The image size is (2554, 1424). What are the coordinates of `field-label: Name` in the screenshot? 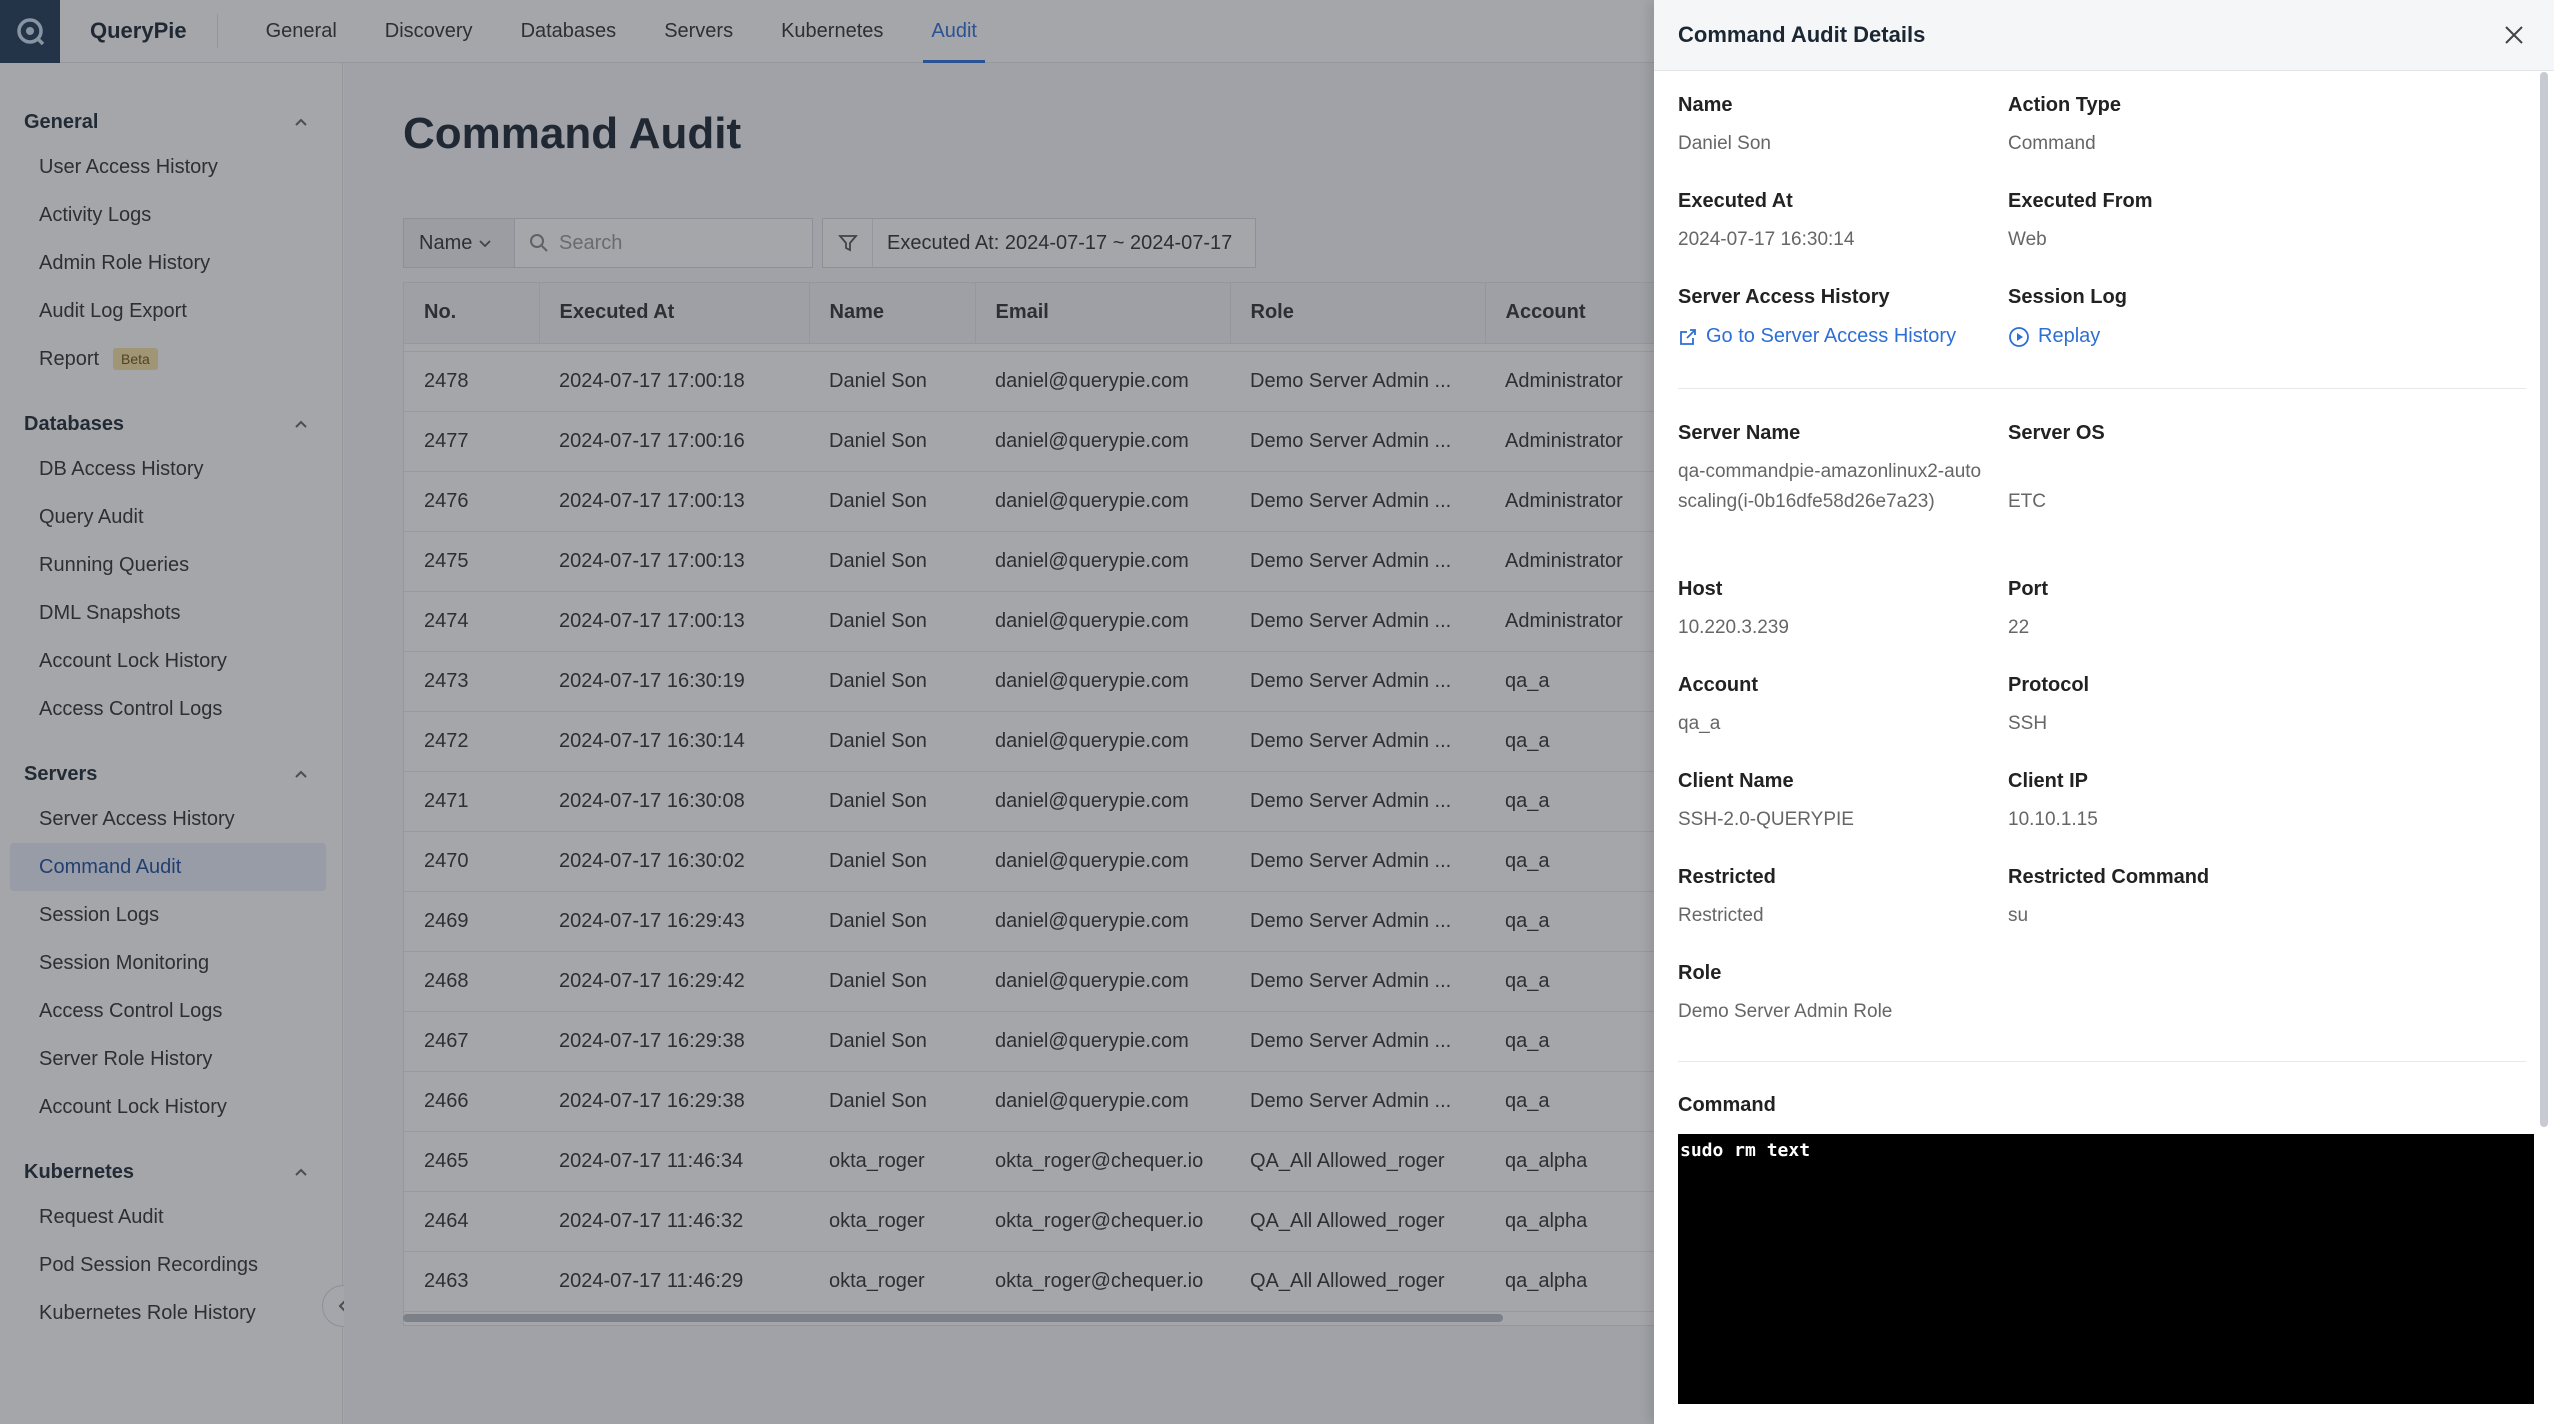 It's located at (1705, 105).